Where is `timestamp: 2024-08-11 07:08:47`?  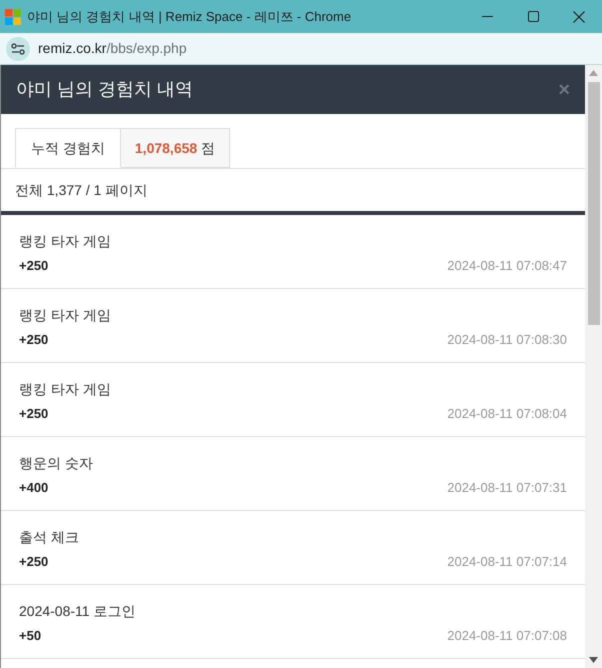
timestamp: 2024-08-11 07:08:47 is located at coordinates (507, 266).